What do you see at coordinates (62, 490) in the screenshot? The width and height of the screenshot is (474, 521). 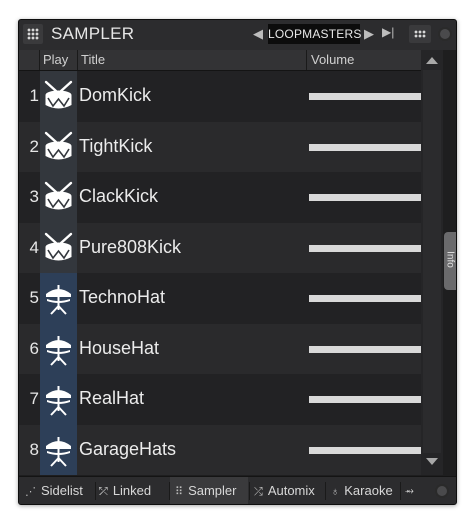 I see `tab-label: Sidelist` at bounding box center [62, 490].